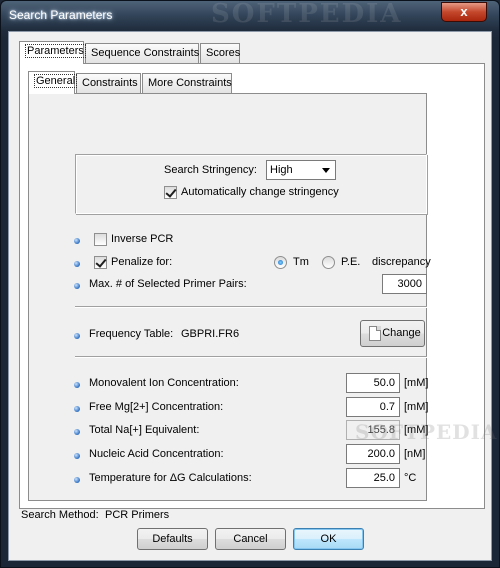 This screenshot has width=500, height=568. I want to click on window-title: Search Parameters, so click(61, 15).